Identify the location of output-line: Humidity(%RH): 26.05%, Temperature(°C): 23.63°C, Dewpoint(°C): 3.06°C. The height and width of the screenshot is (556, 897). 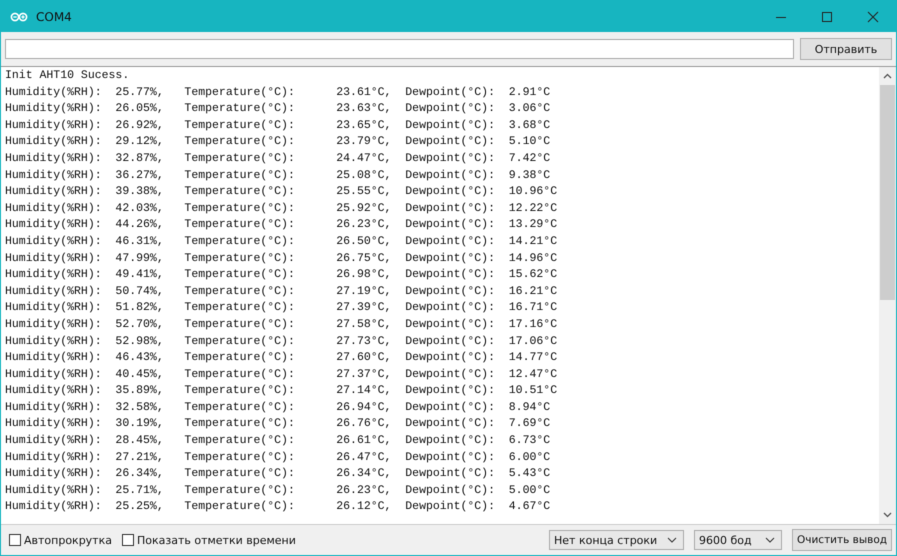
(278, 109).